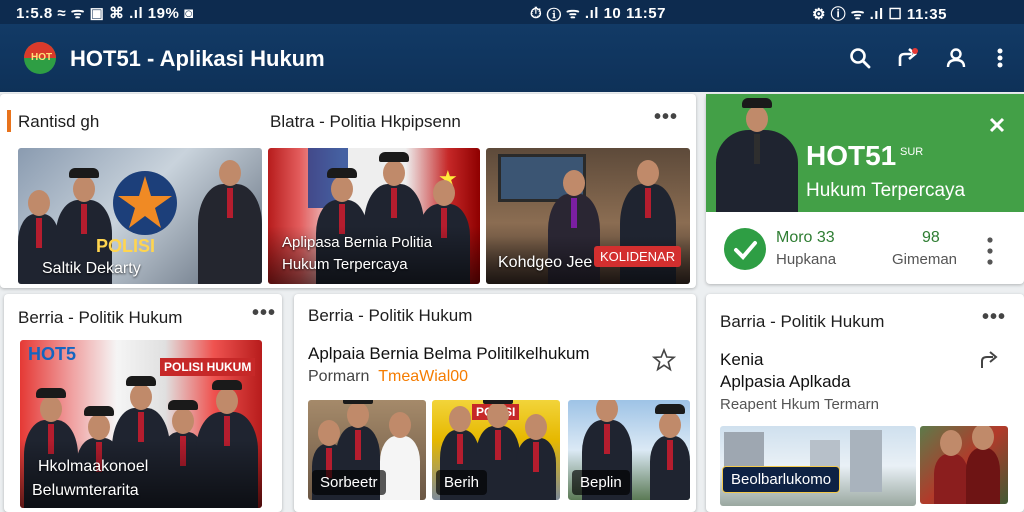  What do you see at coordinates (496, 450) in the screenshot?
I see `mid-thumb-2: POLISI Berih` at bounding box center [496, 450].